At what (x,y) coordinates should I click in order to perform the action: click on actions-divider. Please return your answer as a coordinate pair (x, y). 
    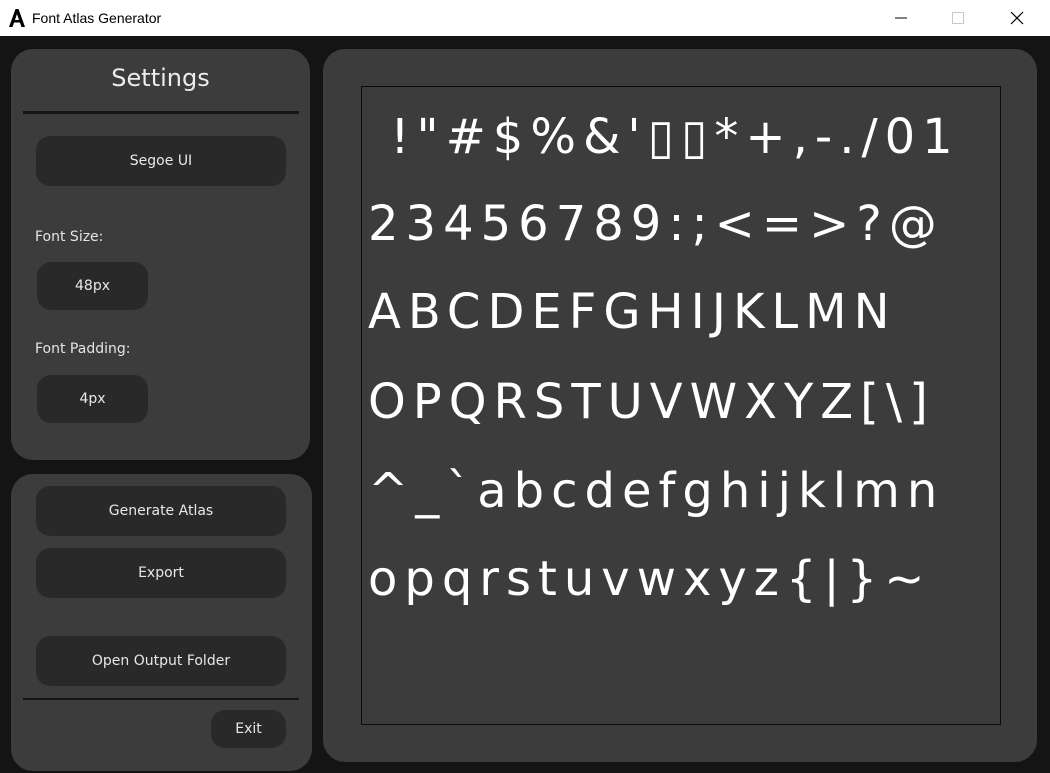
    Looking at the image, I should click on (161, 699).